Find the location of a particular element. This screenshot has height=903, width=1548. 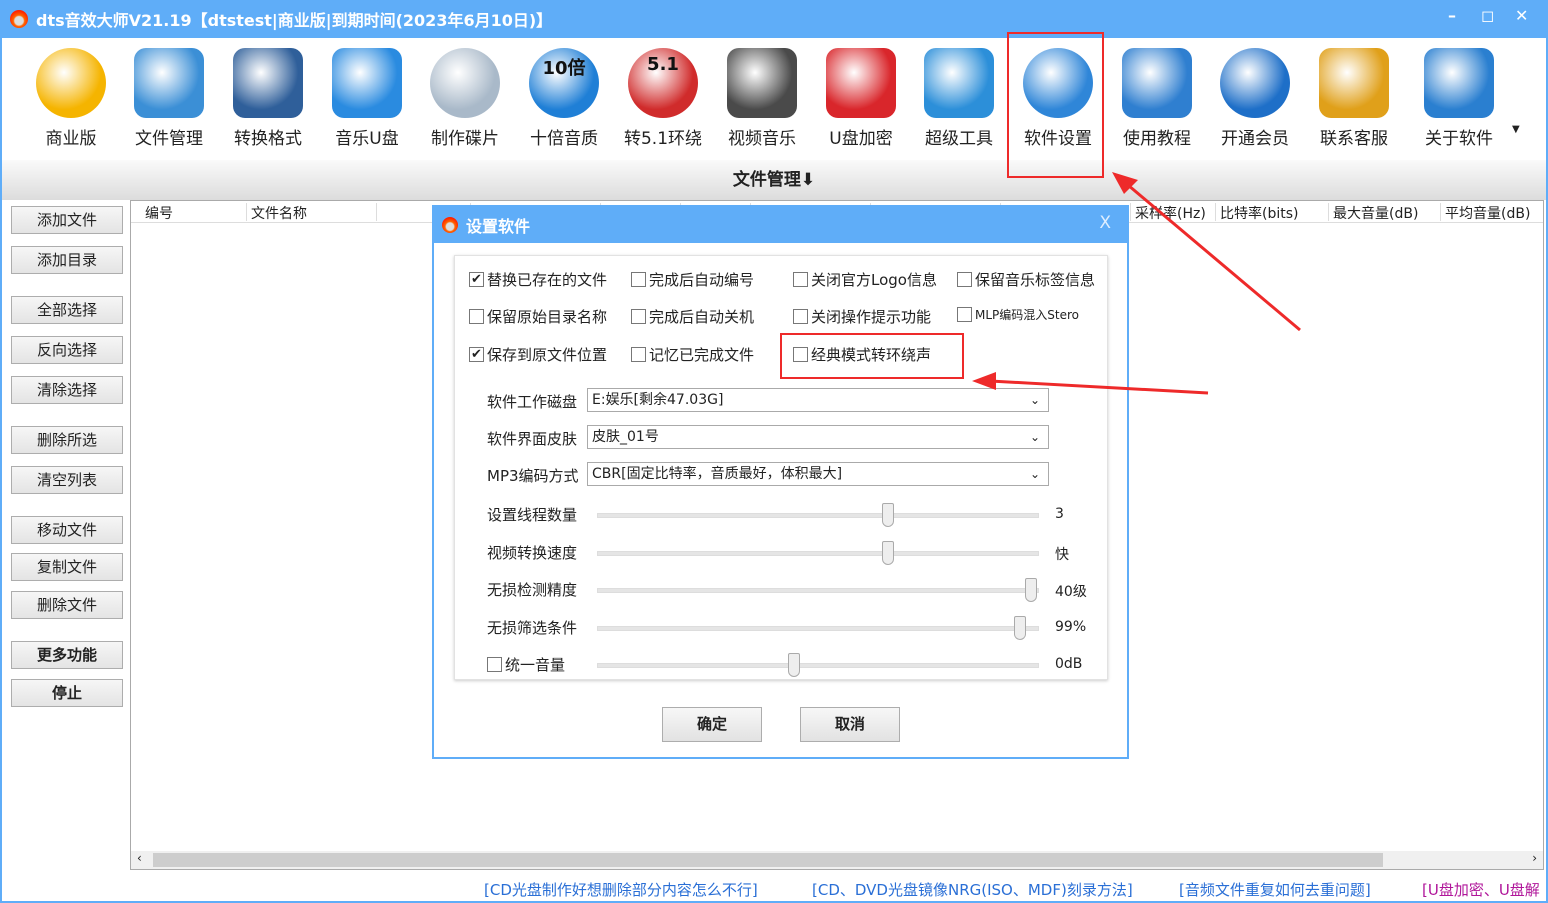

arrow-head is located at coordinates (984, 381).